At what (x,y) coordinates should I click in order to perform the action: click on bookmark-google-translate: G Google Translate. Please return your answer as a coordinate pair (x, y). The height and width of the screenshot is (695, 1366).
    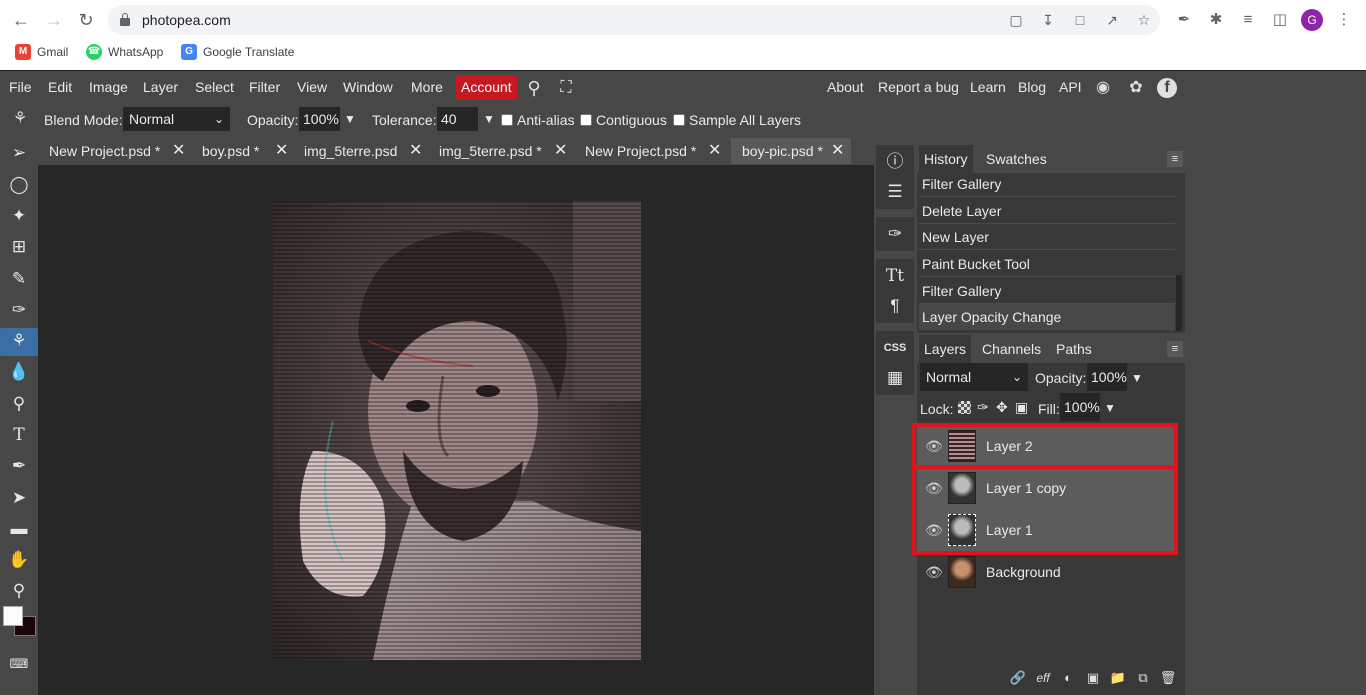
    Looking at the image, I should click on (237, 52).